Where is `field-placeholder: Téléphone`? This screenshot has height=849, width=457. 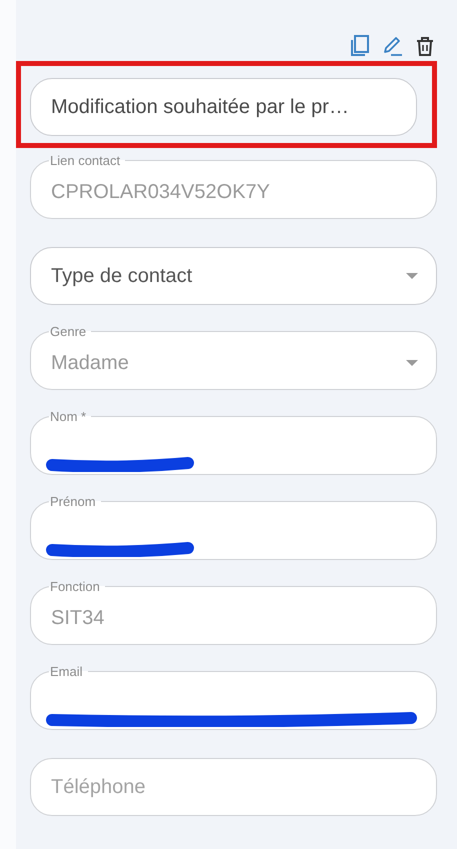 field-placeholder: Téléphone is located at coordinates (99, 787).